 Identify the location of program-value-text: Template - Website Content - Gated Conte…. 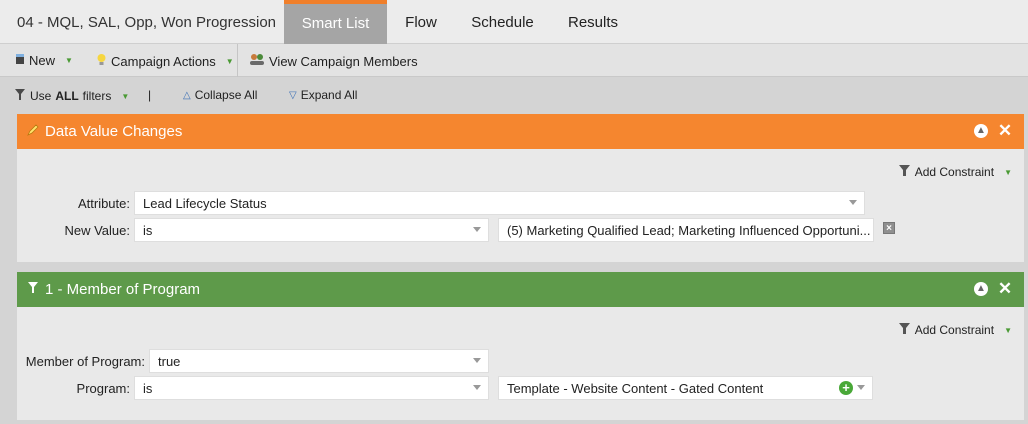
(635, 388).